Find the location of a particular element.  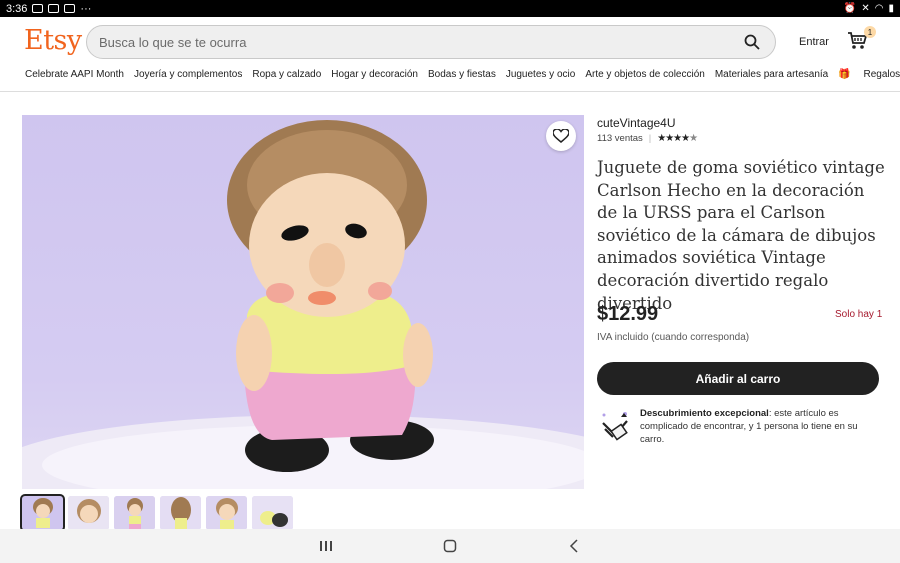

nav-item-clothing: Ropa y calzado is located at coordinates (286, 74).